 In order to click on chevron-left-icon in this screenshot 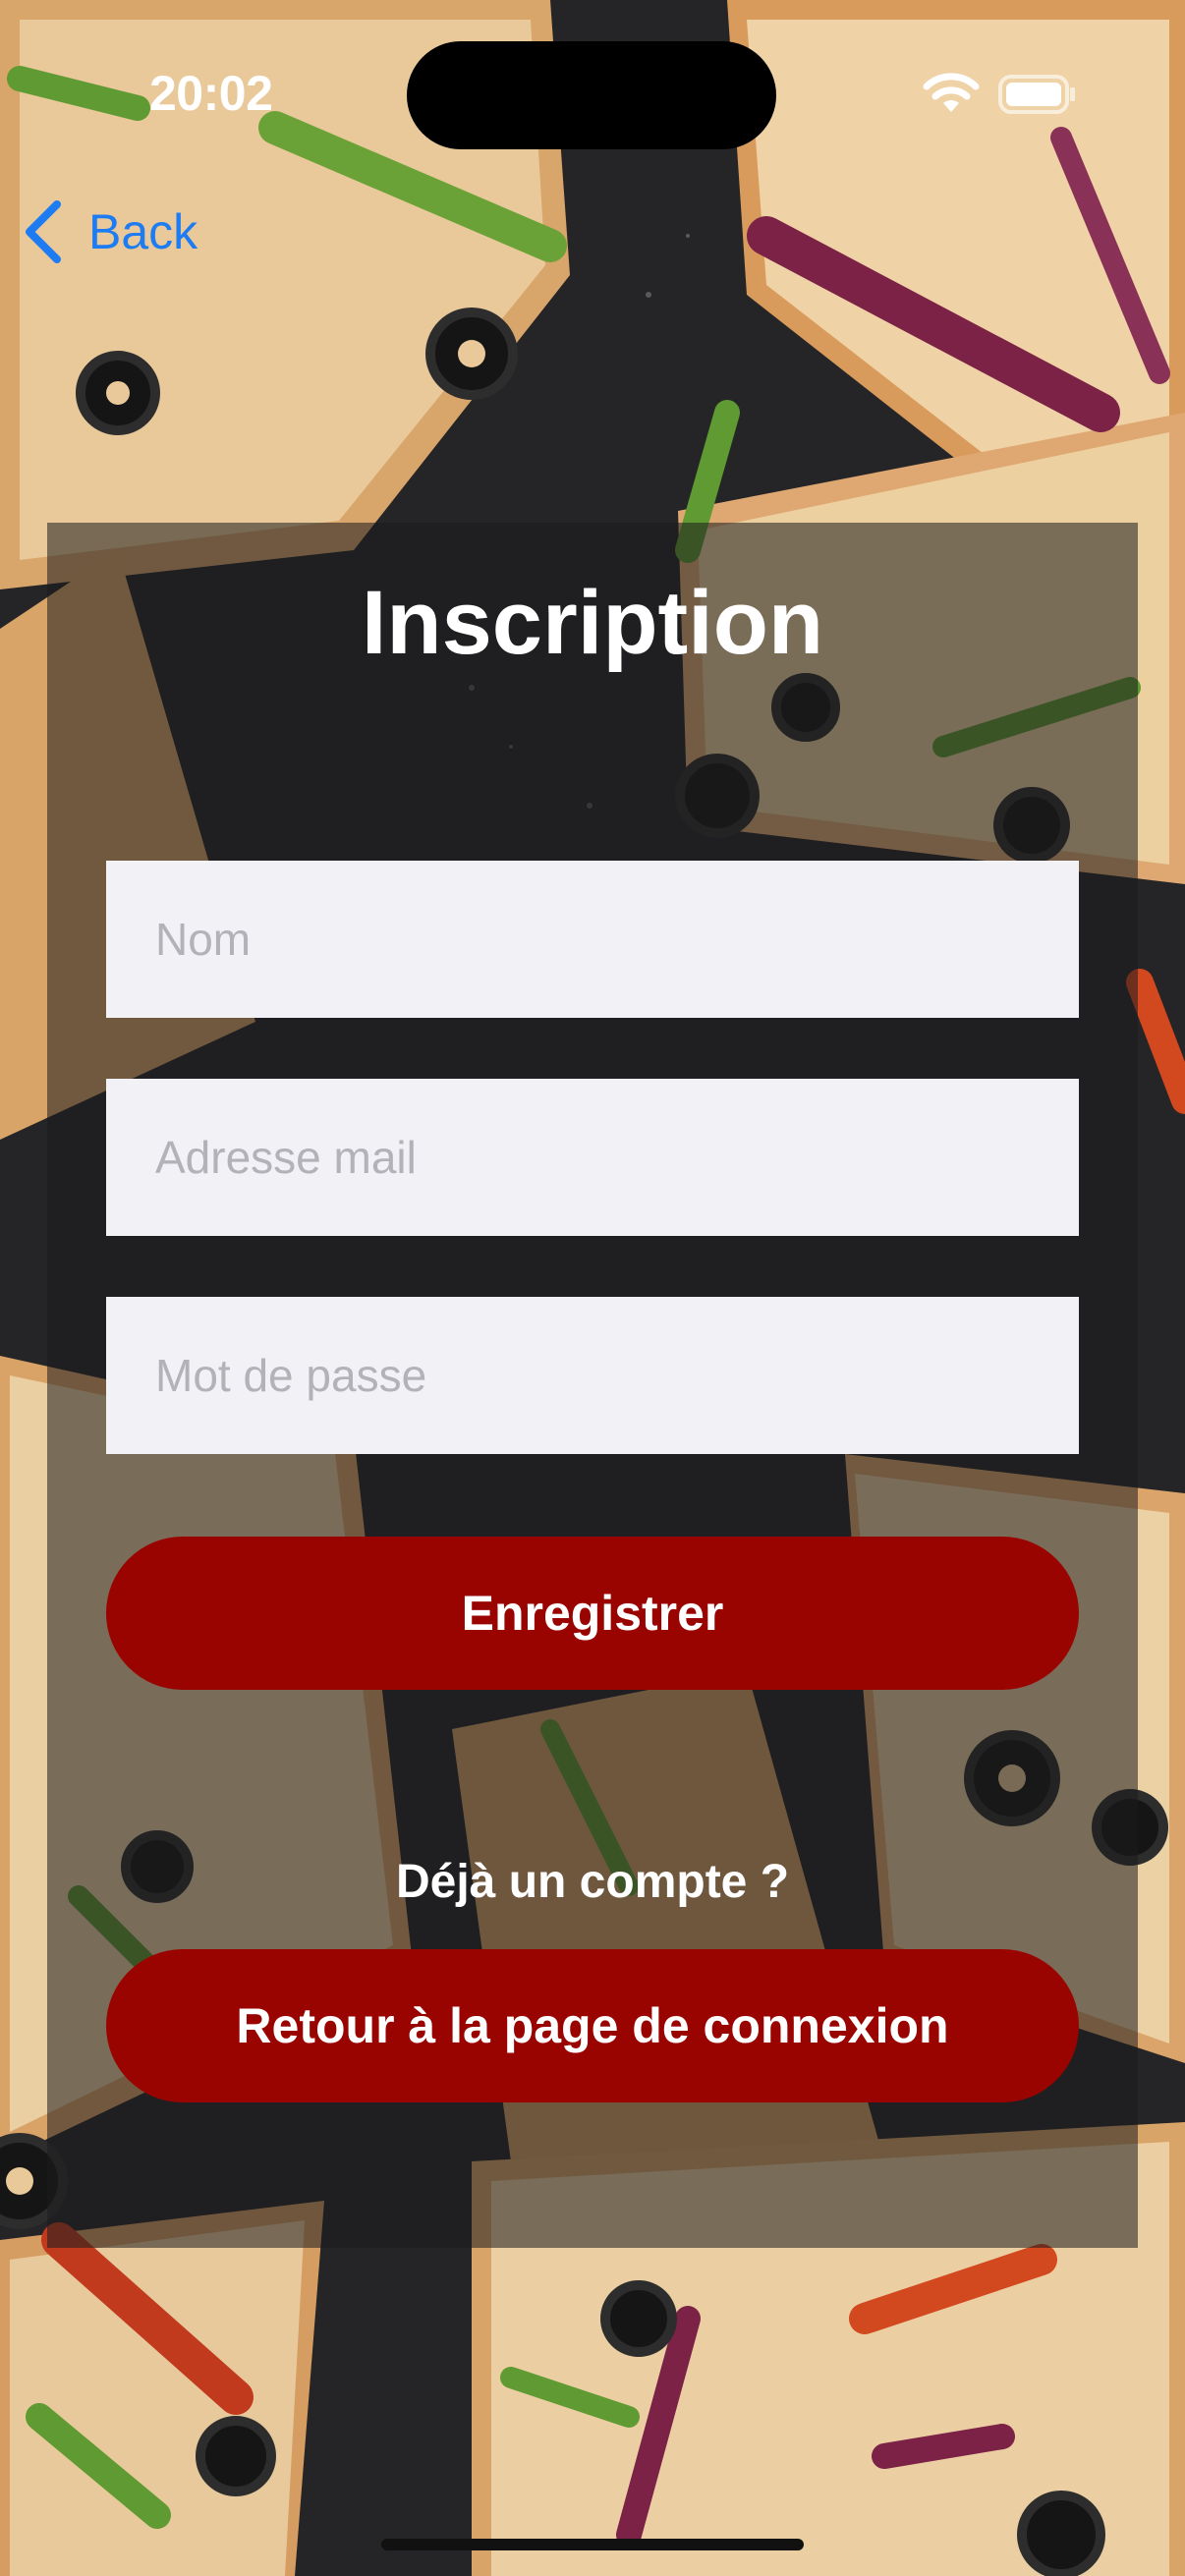, I will do `click(44, 231)`.